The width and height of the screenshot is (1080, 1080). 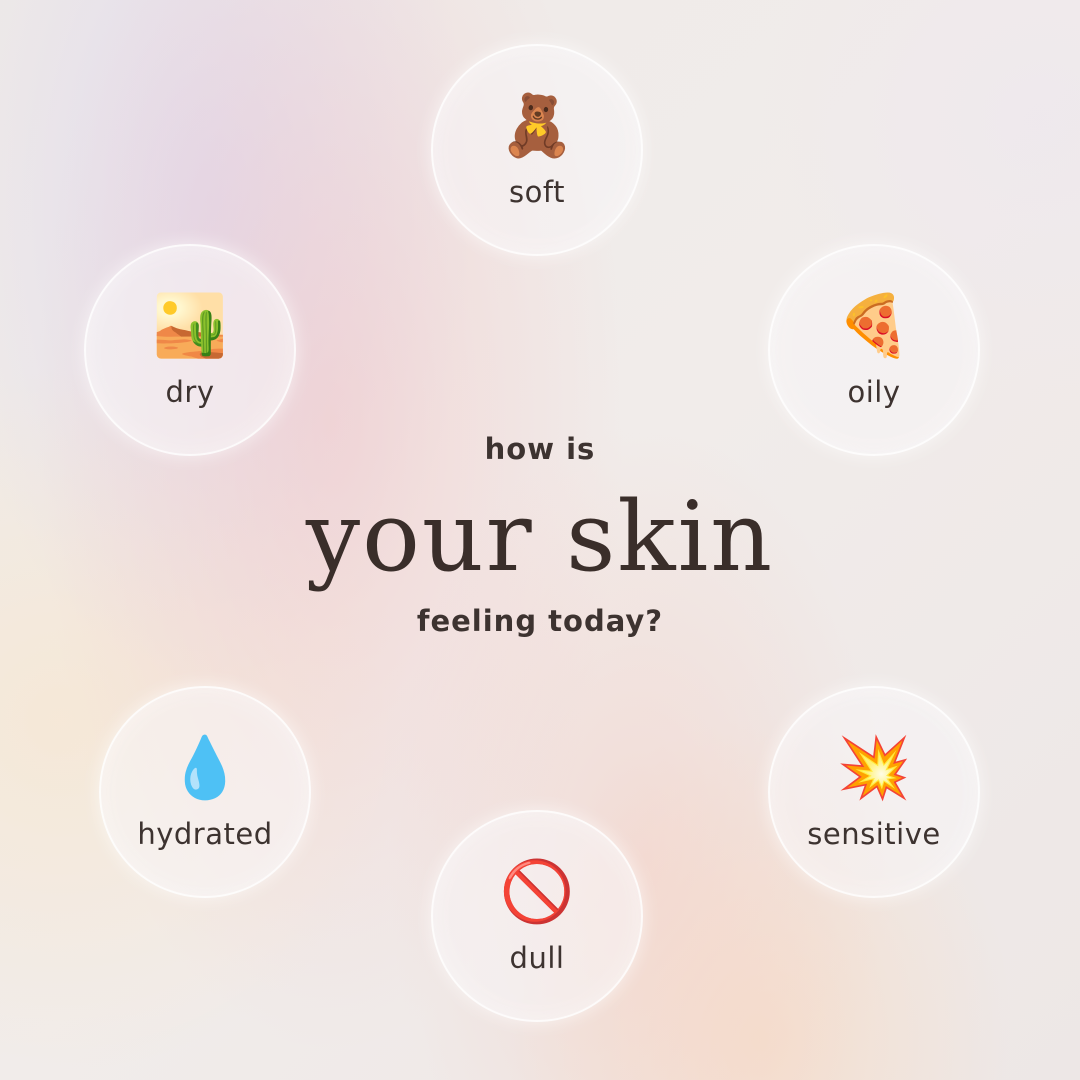 I want to click on heading-top: how is, so click(x=540, y=449).